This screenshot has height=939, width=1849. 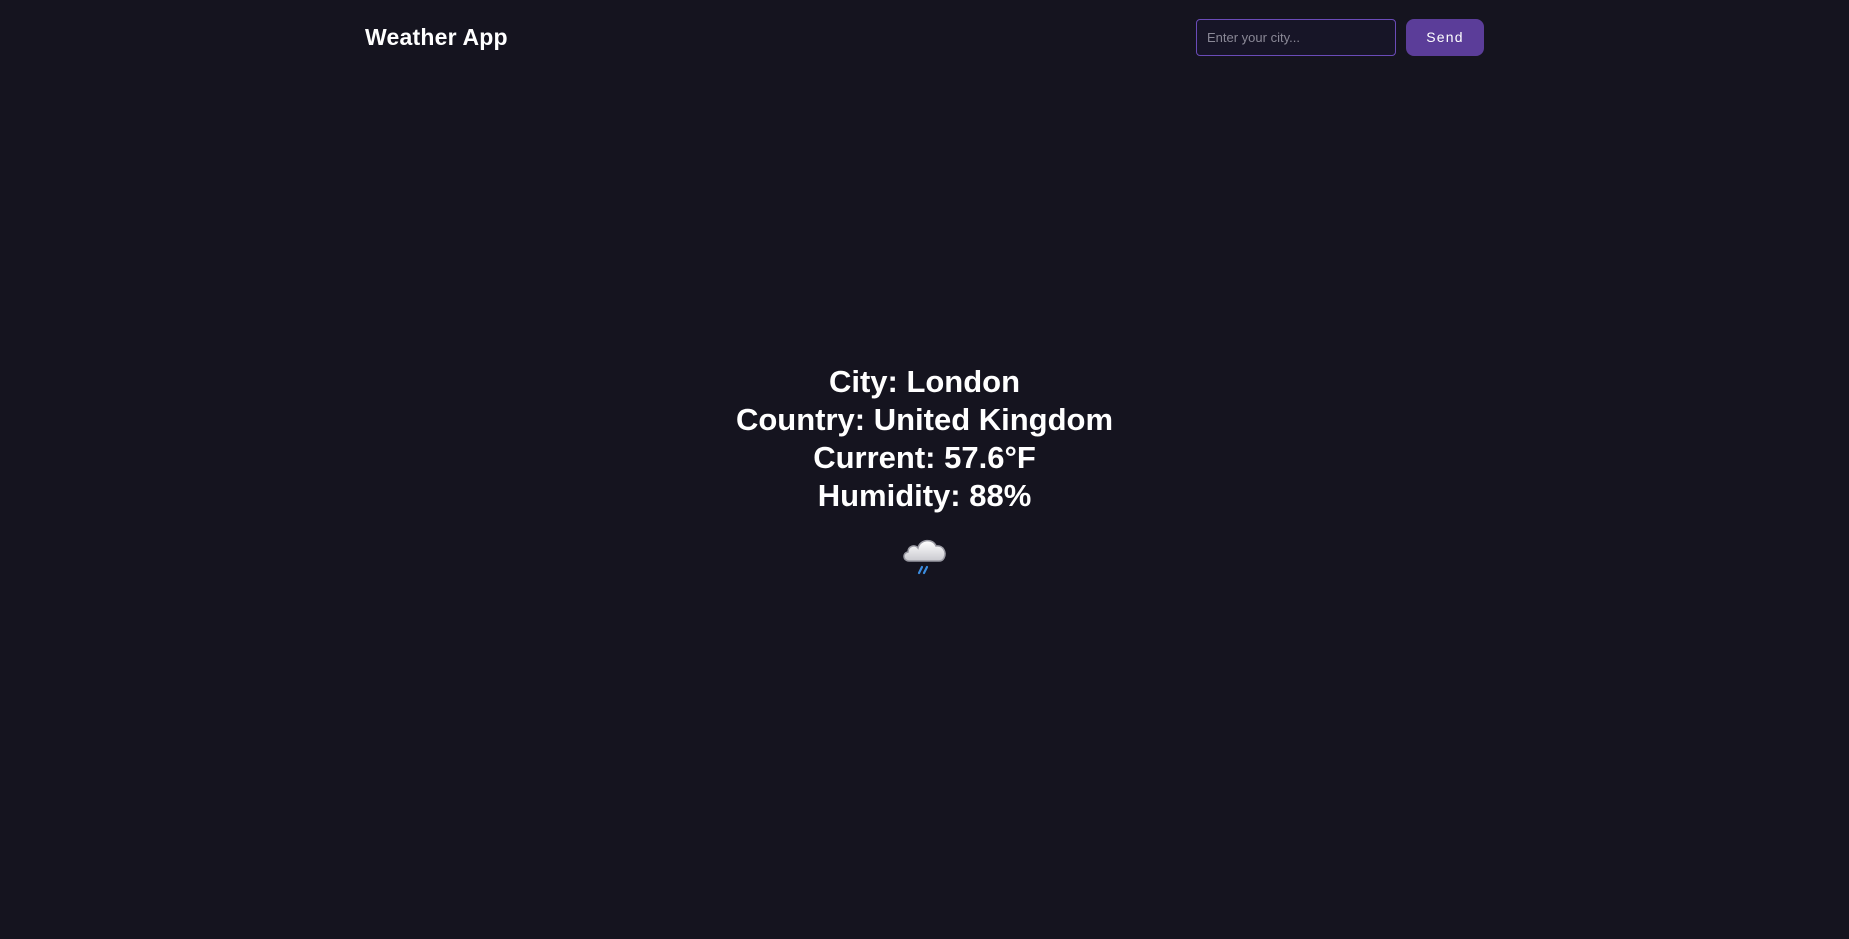 What do you see at coordinates (924, 419) in the screenshot?
I see `country-text: Country: United Kingdom` at bounding box center [924, 419].